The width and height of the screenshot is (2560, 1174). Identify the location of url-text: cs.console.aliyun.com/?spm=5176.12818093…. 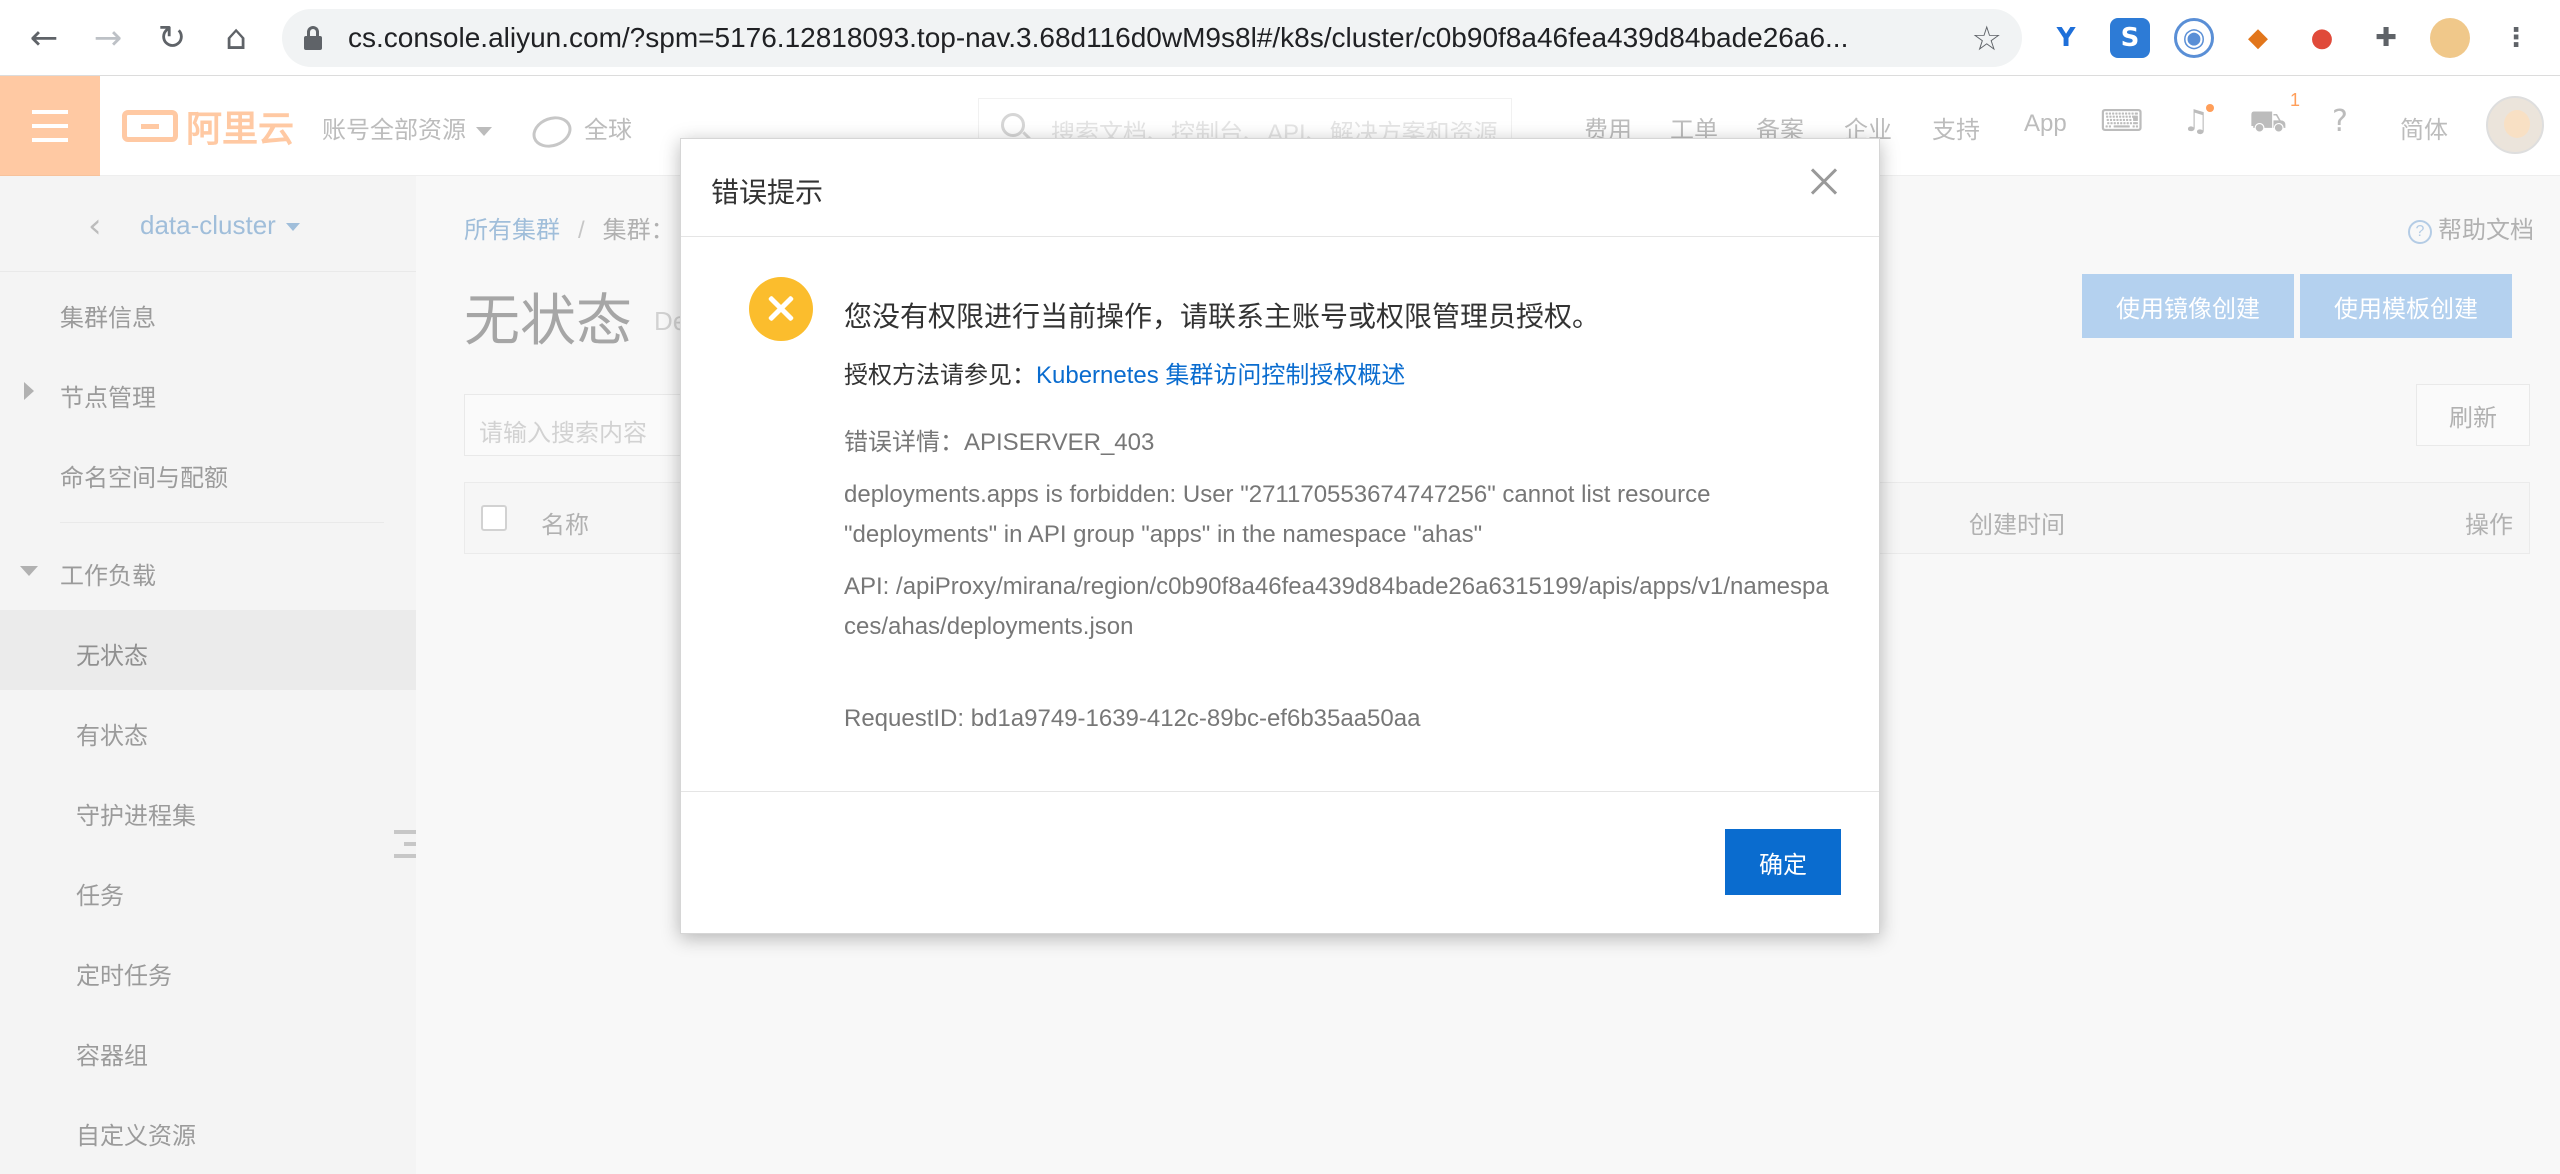
(1148, 38).